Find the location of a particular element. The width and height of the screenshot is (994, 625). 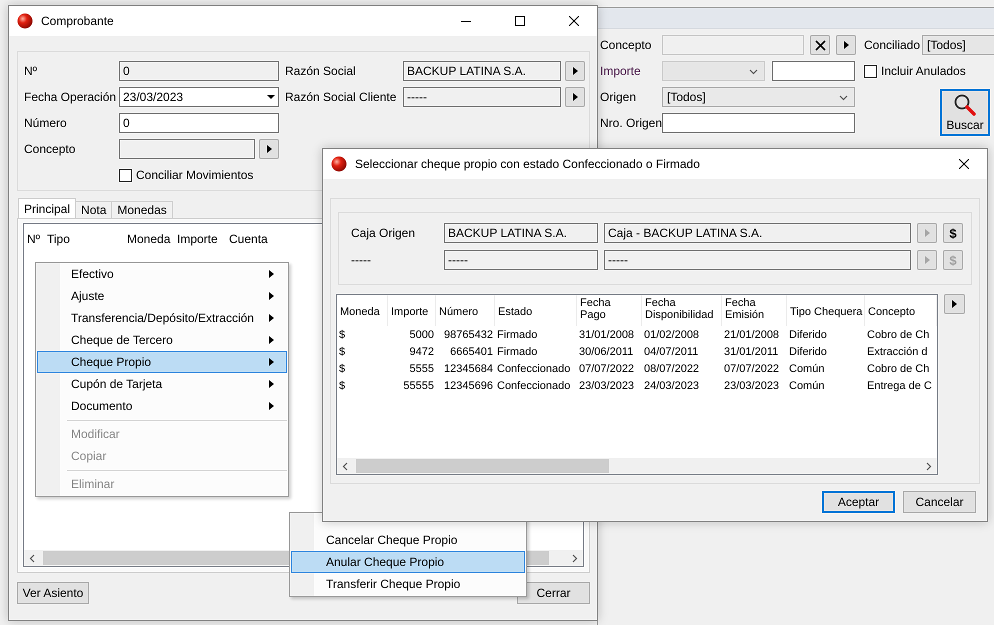

field-label: Número is located at coordinates (46, 123).